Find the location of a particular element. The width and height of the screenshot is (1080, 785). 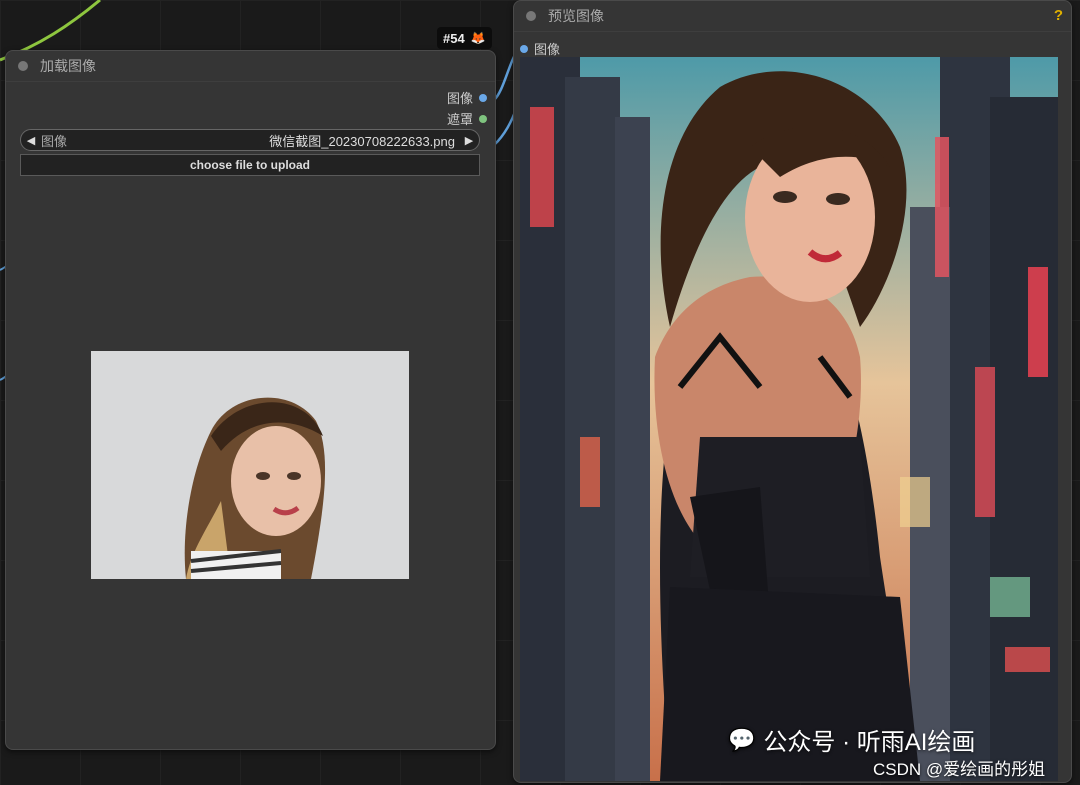

node-outputs: 图像 遮罩 is located at coordinates (467, 108).